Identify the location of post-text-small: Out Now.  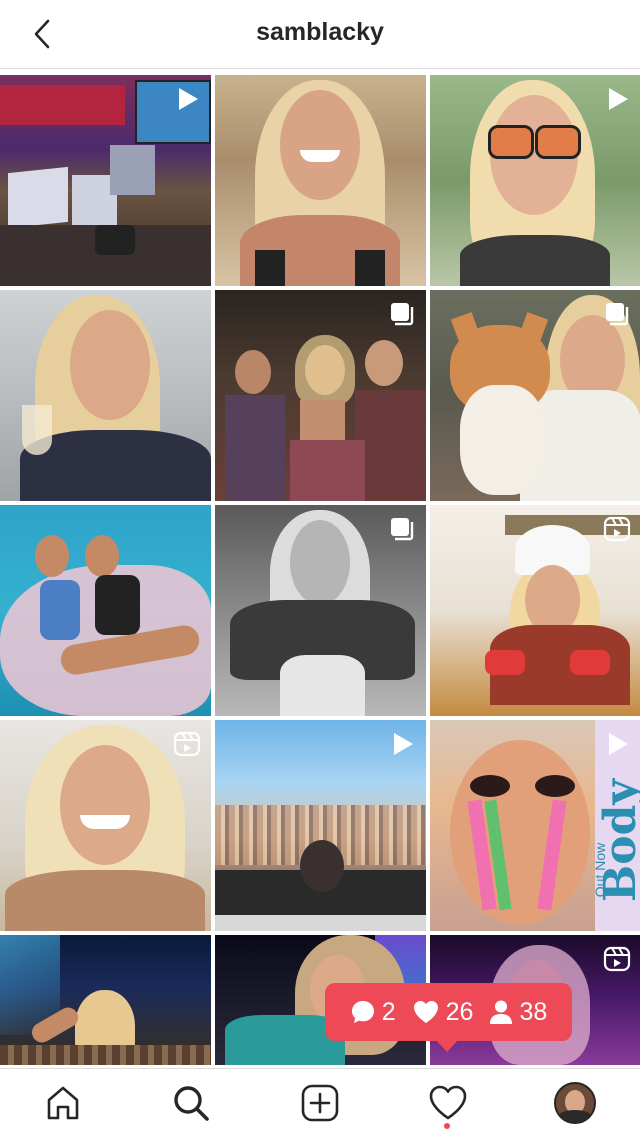
(600, 870).